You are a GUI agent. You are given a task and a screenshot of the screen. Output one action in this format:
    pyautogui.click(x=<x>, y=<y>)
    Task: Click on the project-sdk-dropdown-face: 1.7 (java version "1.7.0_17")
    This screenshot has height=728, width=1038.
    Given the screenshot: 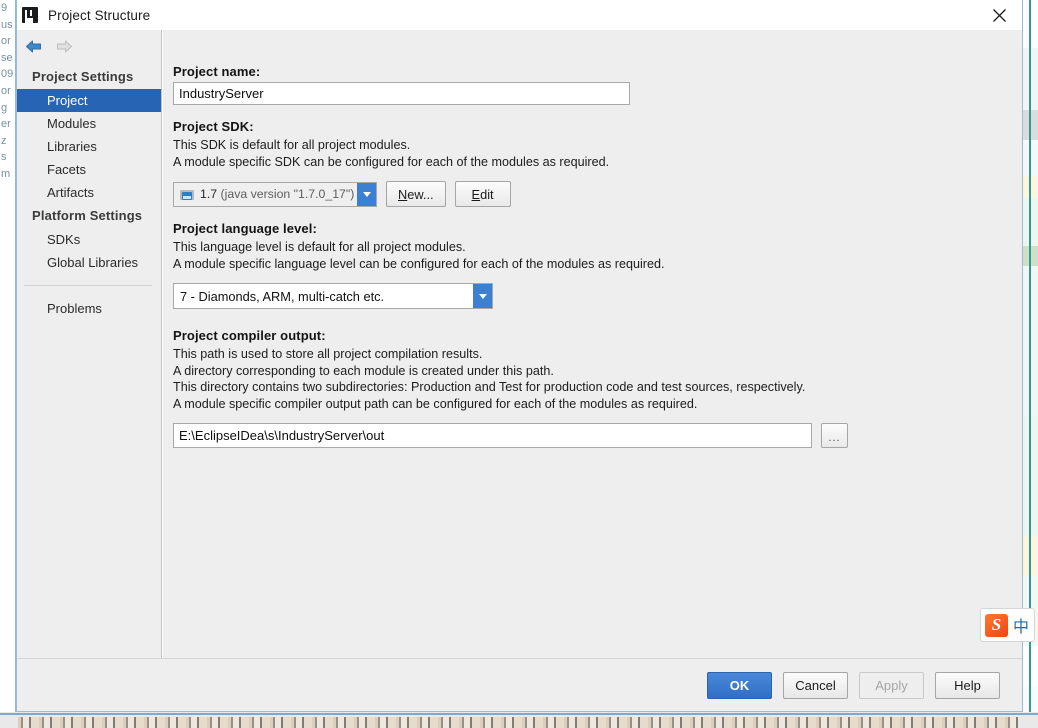 What is the action you would take?
    pyautogui.click(x=265, y=194)
    